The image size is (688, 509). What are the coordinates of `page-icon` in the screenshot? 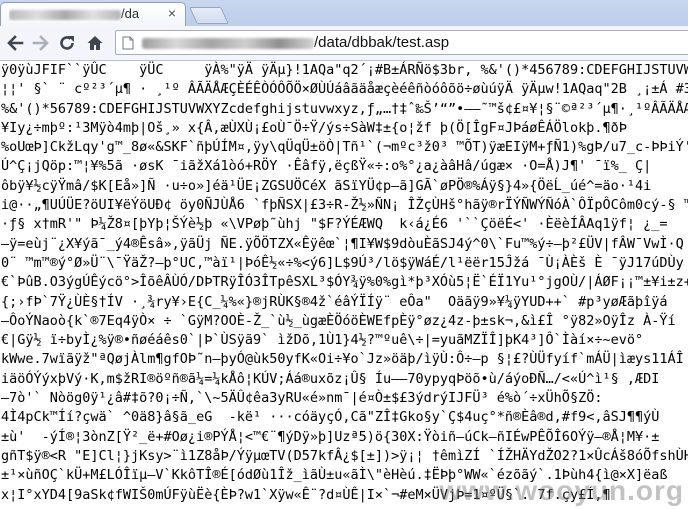 It's located at (128, 45).